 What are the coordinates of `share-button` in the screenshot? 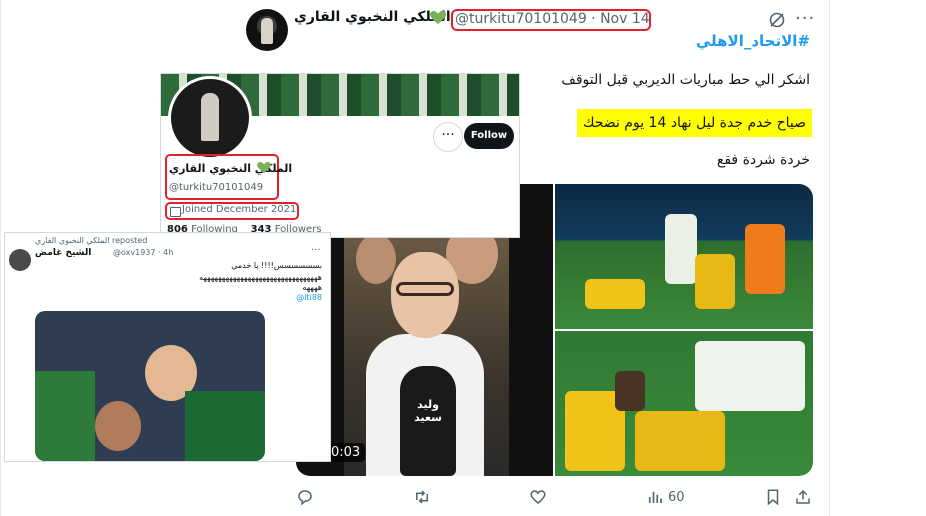 It's located at (803, 498).